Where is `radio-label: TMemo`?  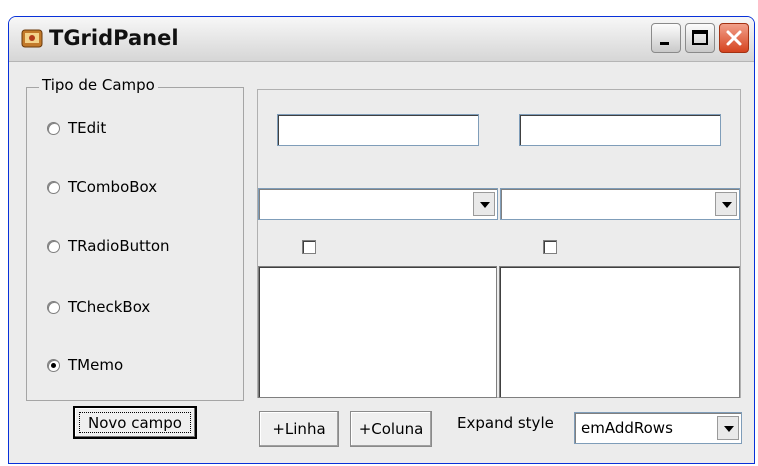
radio-label: TMemo is located at coordinates (96, 365).